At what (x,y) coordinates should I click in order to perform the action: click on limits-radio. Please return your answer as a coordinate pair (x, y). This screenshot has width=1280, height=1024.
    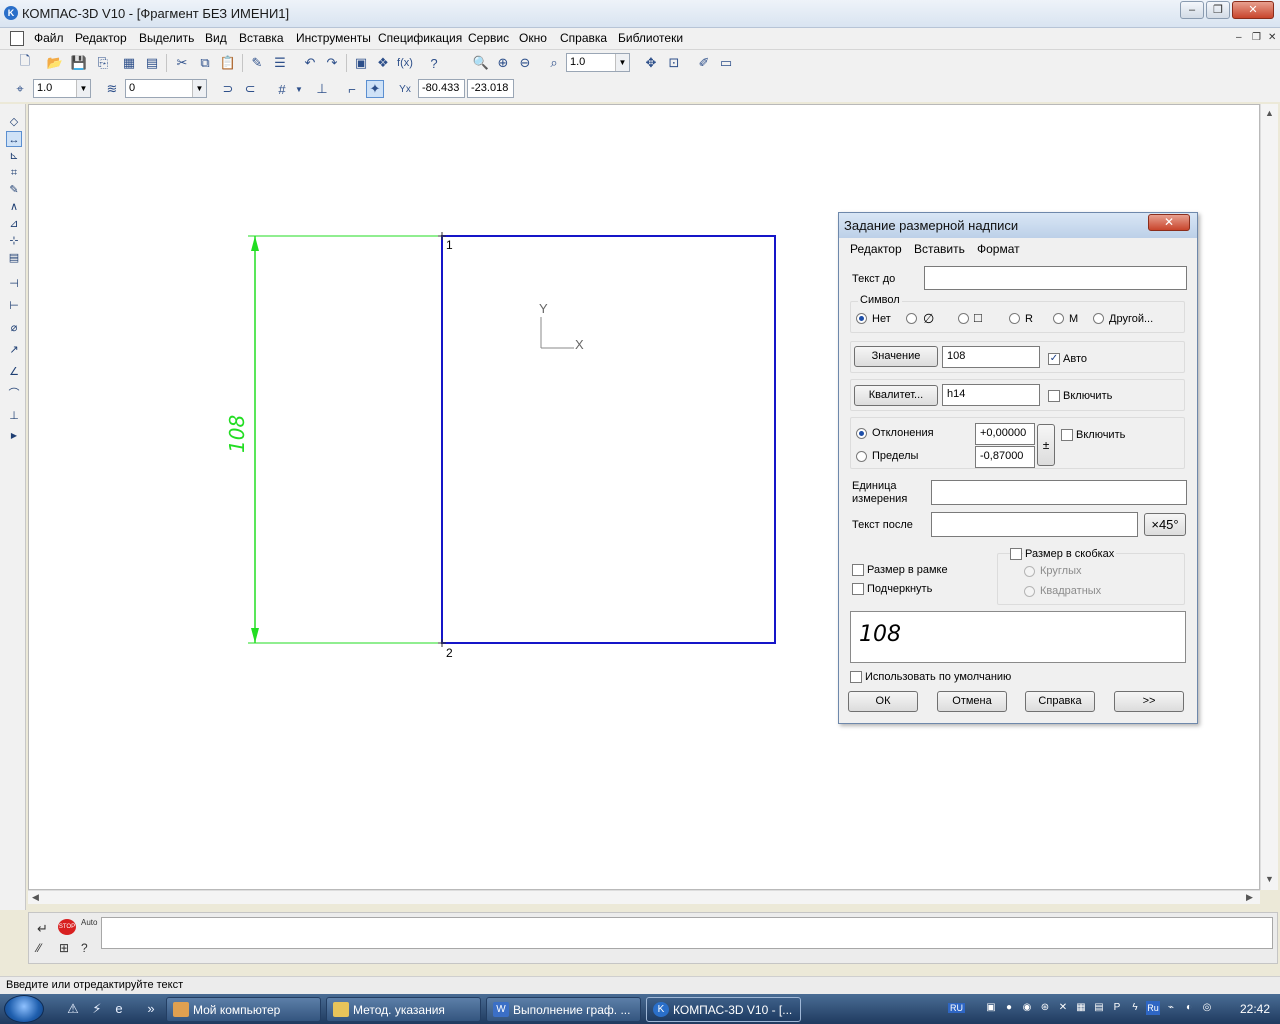
    Looking at the image, I should click on (861, 456).